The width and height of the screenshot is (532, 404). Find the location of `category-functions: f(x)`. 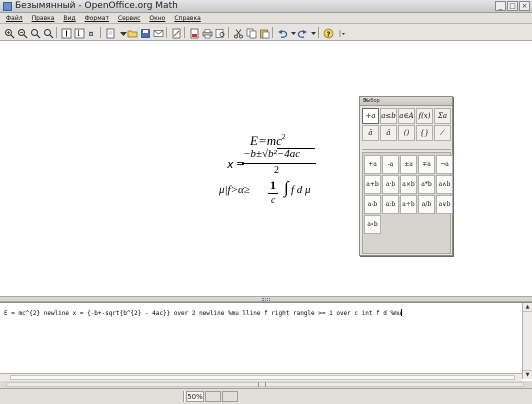

category-functions: f(x) is located at coordinates (424, 116).